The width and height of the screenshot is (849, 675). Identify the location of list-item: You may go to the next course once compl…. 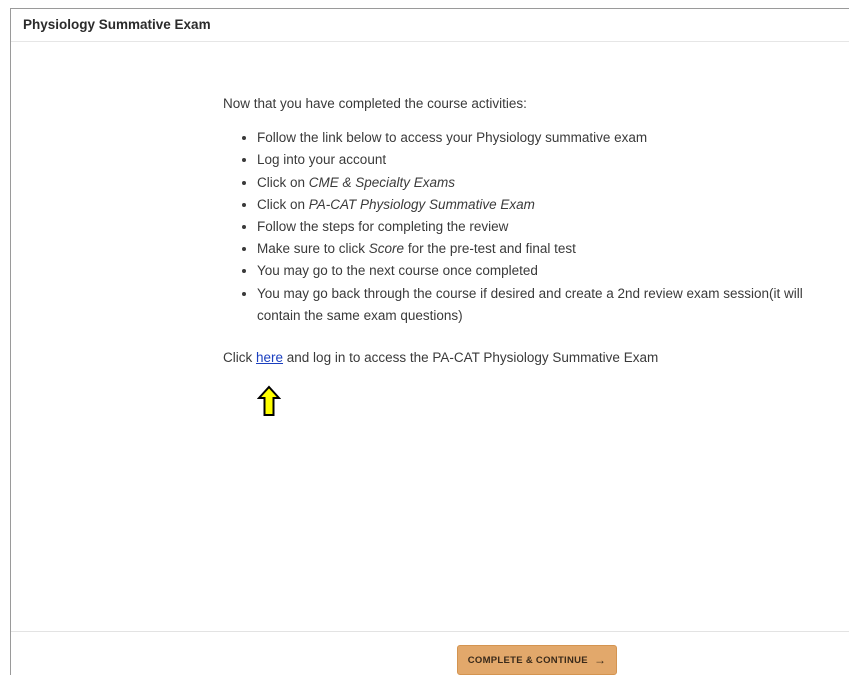
(550, 271).